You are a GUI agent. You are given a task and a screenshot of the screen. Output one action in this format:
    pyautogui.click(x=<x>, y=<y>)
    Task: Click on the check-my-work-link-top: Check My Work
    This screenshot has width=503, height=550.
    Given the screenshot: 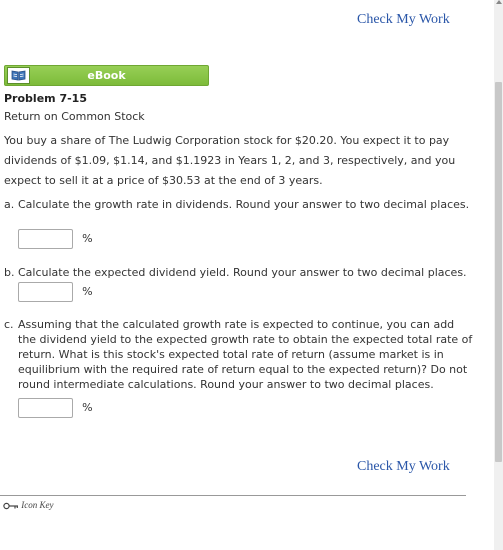 What is the action you would take?
    pyautogui.click(x=403, y=20)
    